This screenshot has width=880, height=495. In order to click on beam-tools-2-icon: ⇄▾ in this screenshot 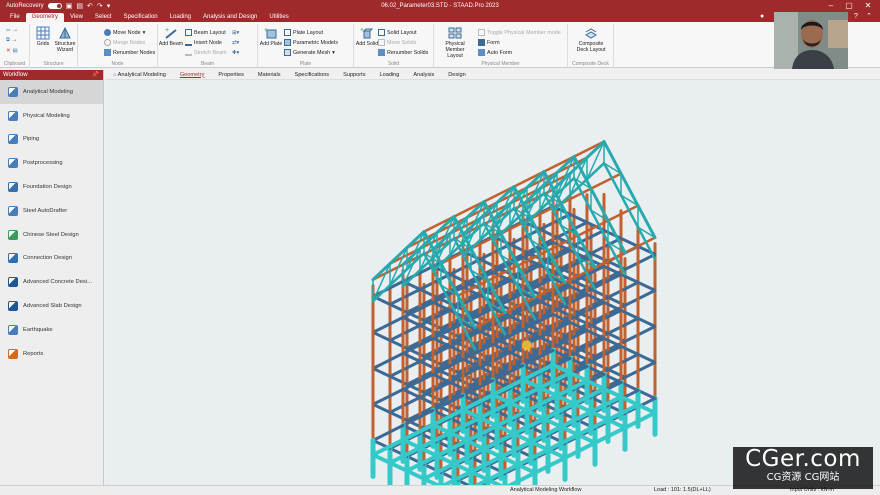, I will do `click(235, 42)`.